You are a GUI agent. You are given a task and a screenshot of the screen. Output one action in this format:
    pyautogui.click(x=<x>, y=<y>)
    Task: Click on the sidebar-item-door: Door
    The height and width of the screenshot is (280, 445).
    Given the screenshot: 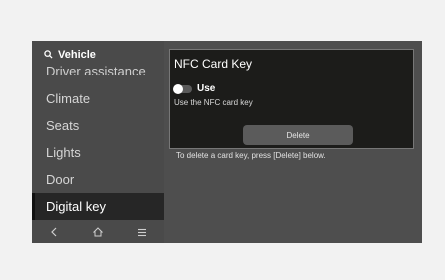 What is the action you would take?
    pyautogui.click(x=98, y=179)
    